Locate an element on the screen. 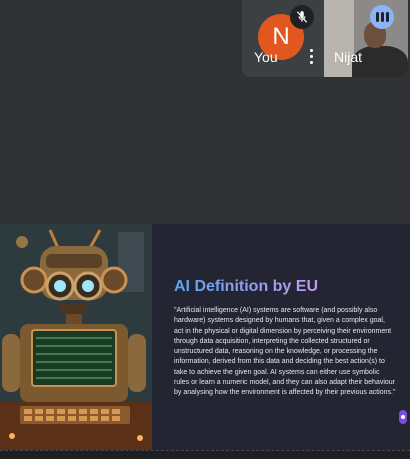  slide-indicator-icon is located at coordinates (403, 417).